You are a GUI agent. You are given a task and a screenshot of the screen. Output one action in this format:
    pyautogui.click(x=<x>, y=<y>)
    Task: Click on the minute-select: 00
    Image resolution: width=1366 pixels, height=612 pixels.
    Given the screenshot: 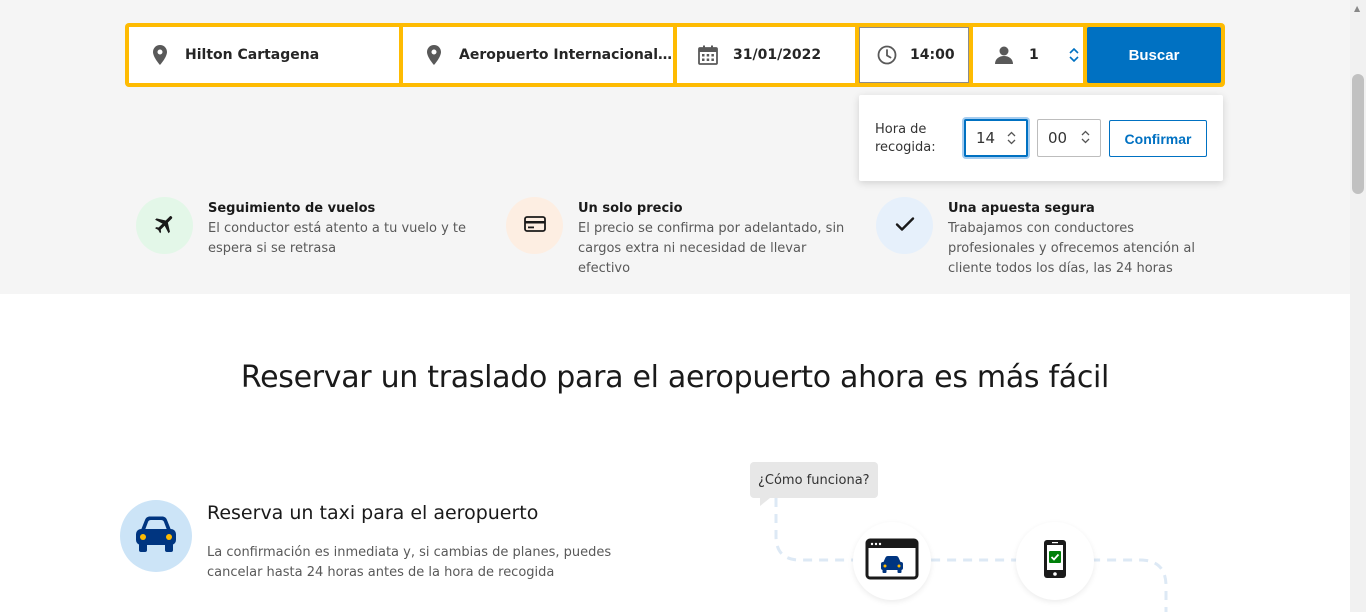 What is the action you would take?
    pyautogui.click(x=1069, y=138)
    